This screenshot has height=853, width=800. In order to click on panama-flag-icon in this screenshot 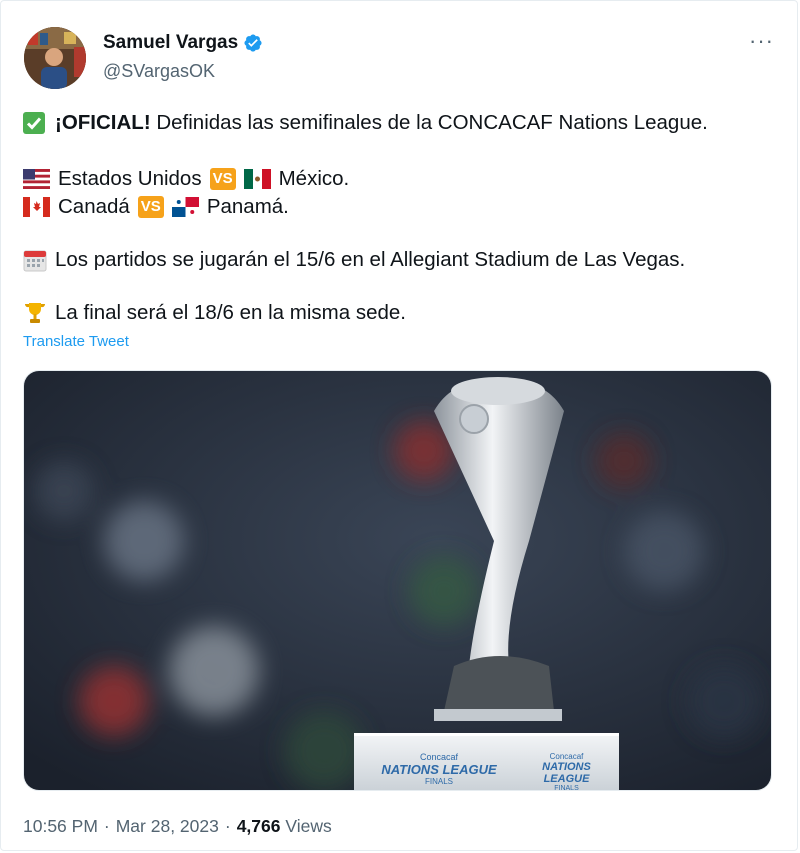, I will do `click(185, 207)`.